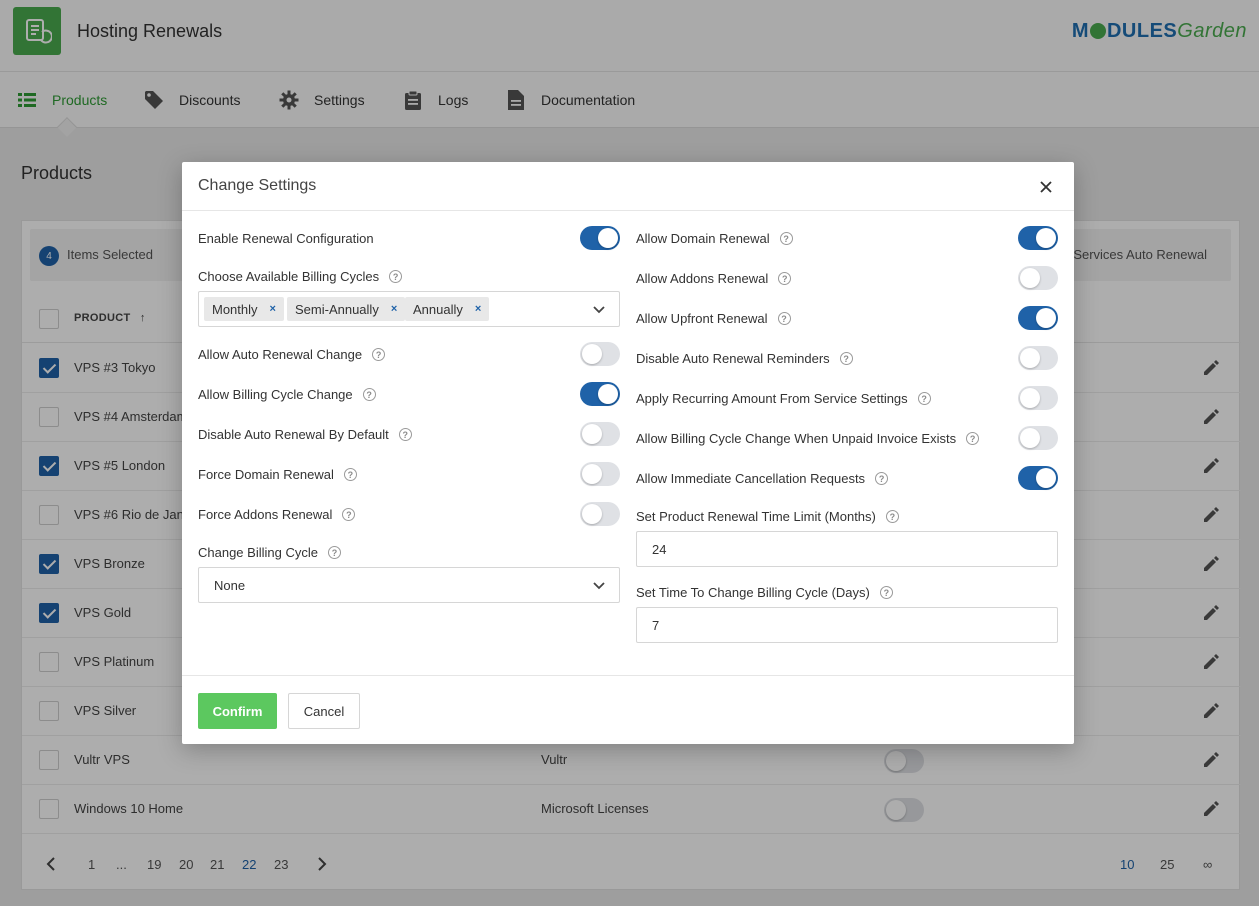 This screenshot has height=906, width=1259. I want to click on apply-recurring-toggle, so click(1038, 398).